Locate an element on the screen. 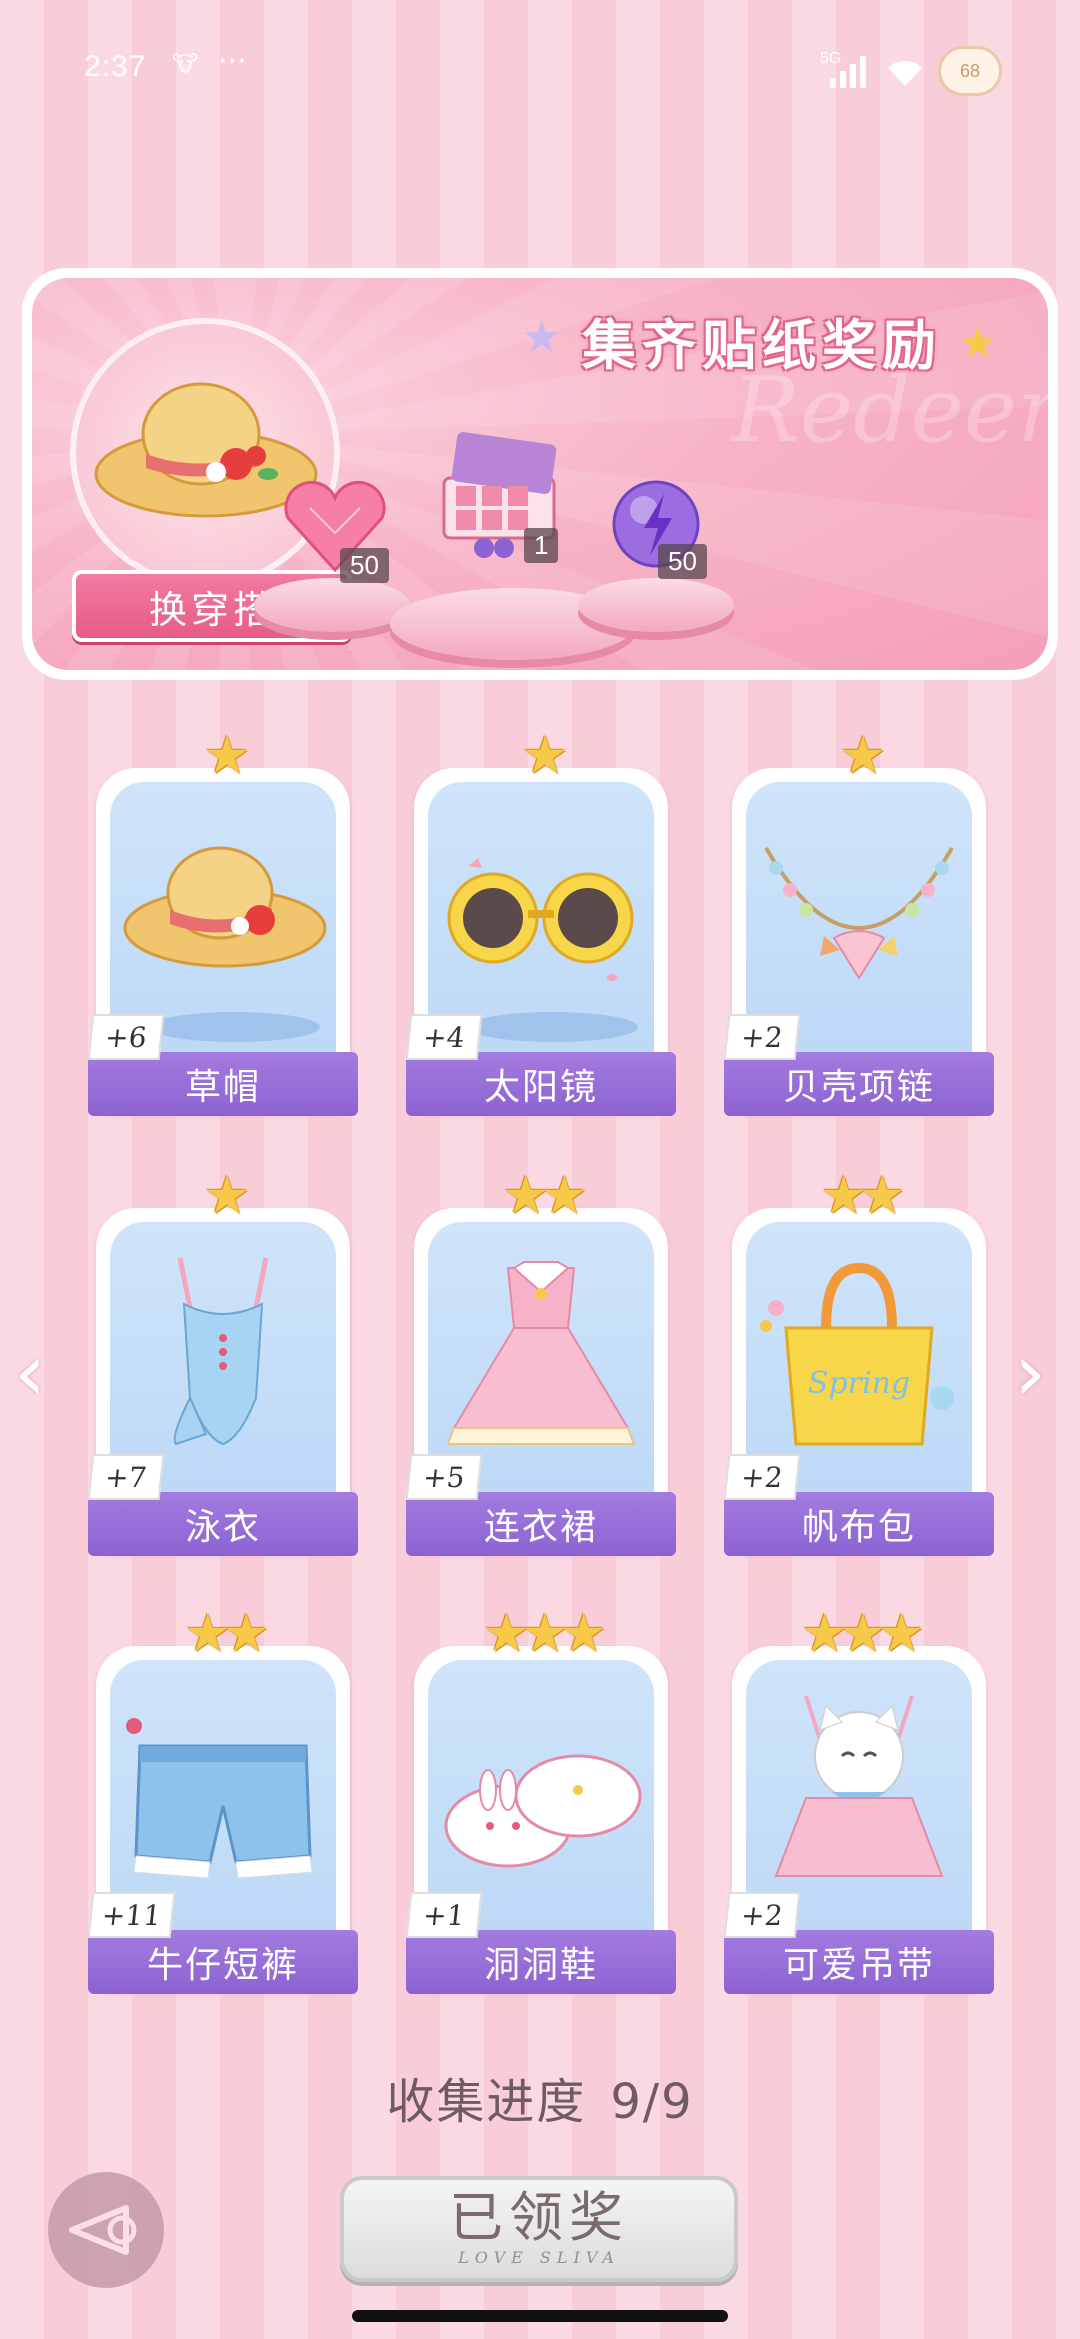  item-card: ★★★ 洞洞鞋 +1 is located at coordinates (540, 1799).